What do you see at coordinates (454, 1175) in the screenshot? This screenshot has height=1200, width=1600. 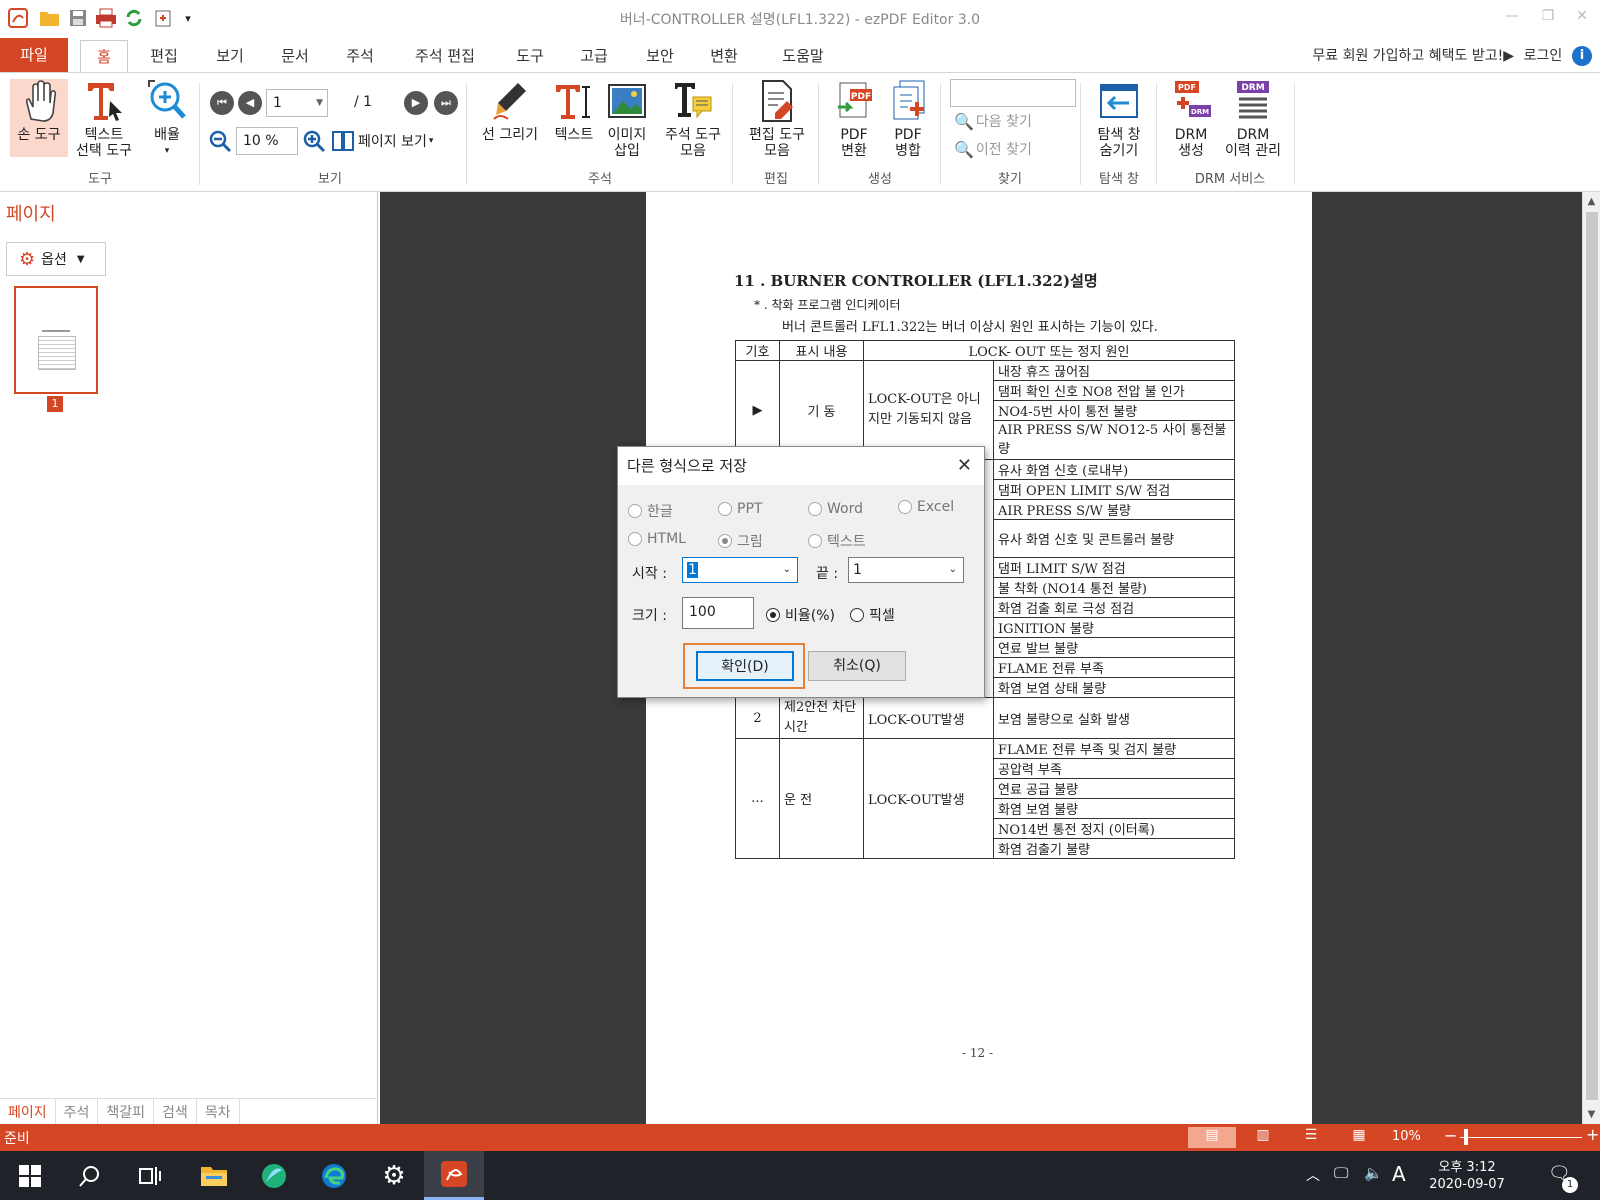 I see `ezpdf-taskbar-icon` at bounding box center [454, 1175].